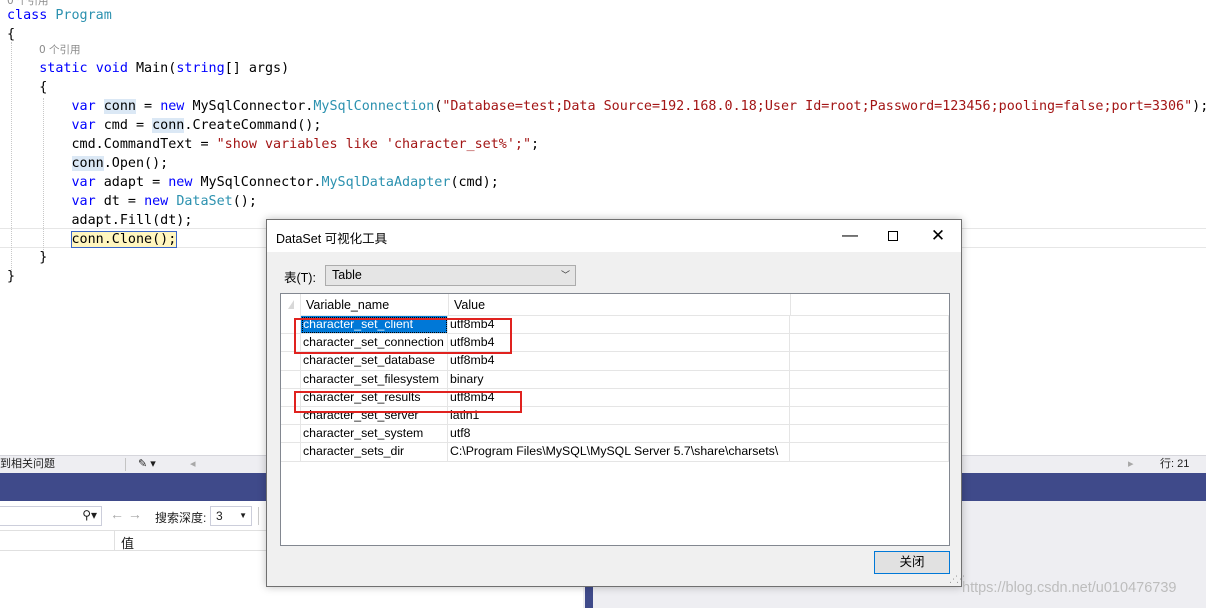 This screenshot has width=1206, height=608. I want to click on code-token: Program, so click(83, 15).